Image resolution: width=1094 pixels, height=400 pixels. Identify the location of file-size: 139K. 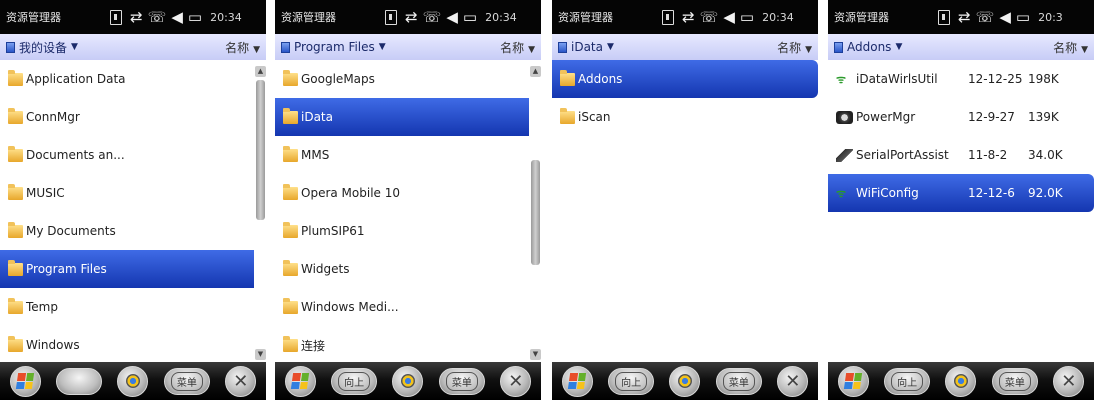
(1043, 117).